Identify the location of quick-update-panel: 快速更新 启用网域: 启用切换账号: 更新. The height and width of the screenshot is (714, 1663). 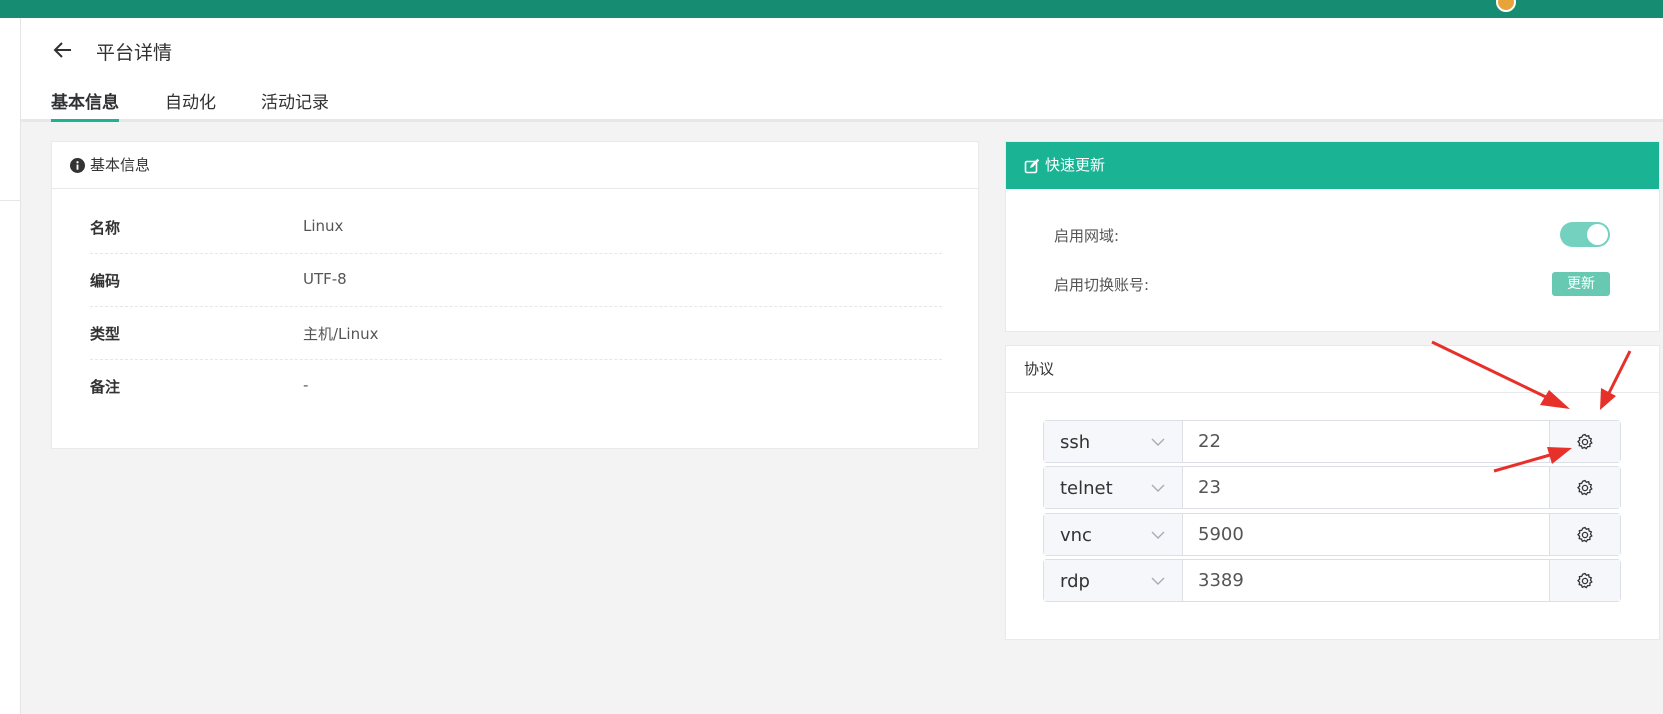
(1332, 236).